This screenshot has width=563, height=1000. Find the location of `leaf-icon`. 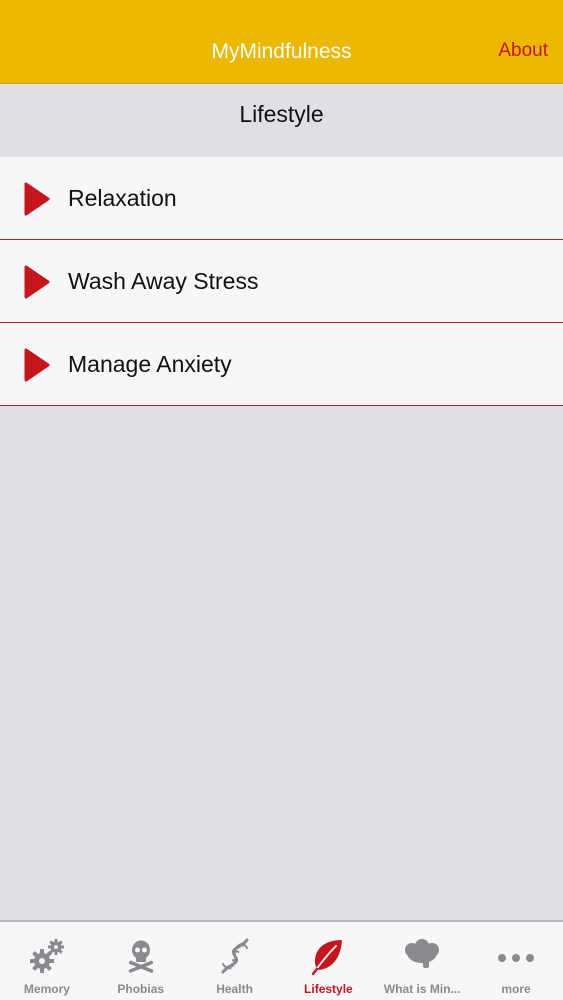

leaf-icon is located at coordinates (327, 958).